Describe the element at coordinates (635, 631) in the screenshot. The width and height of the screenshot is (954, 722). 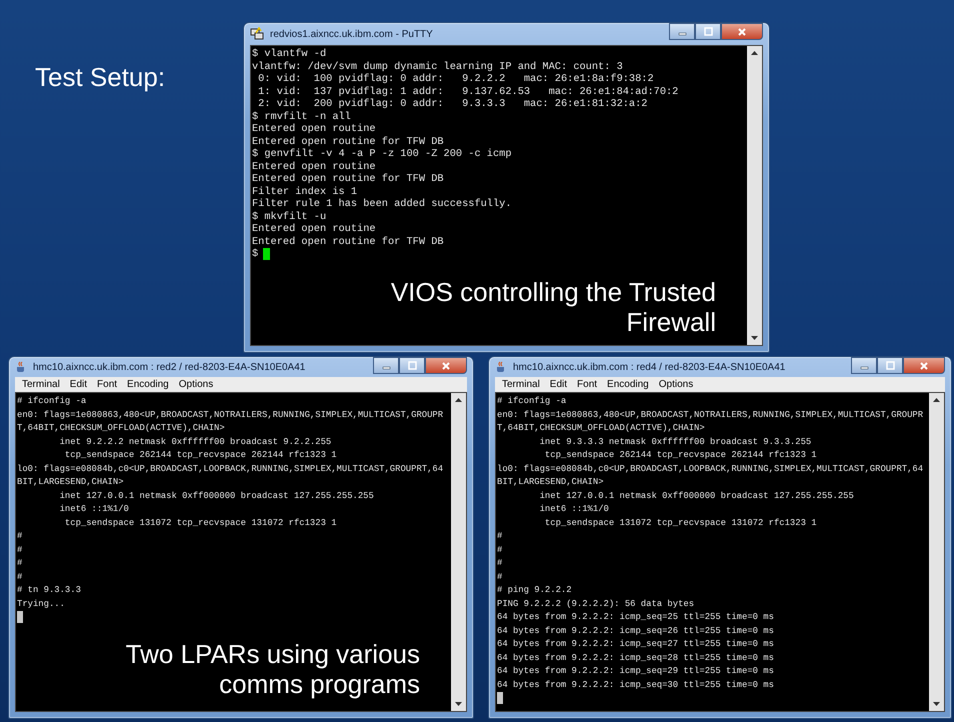
I see `terminal-line: 64 bytes from 9.2.2.2: icmp_seq=26 ttl=255 time=0 ms` at that location.